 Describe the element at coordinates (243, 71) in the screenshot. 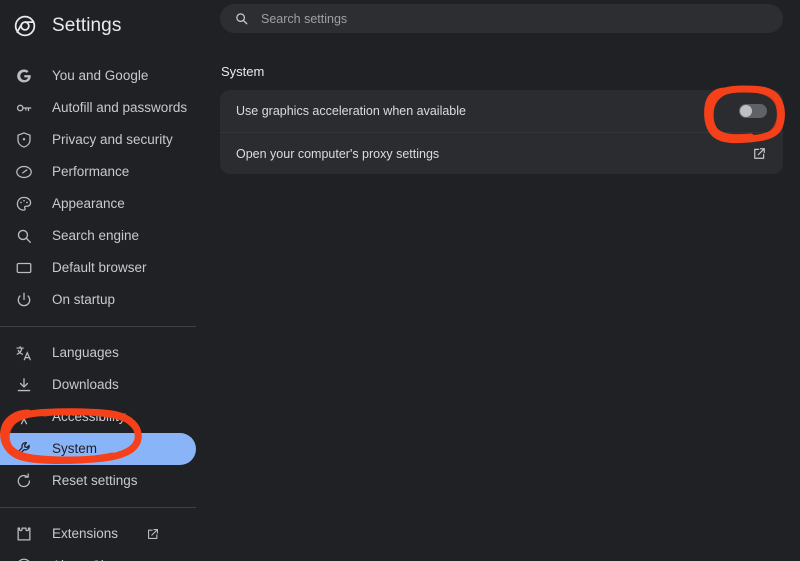

I see `section-heading-system: System` at that location.